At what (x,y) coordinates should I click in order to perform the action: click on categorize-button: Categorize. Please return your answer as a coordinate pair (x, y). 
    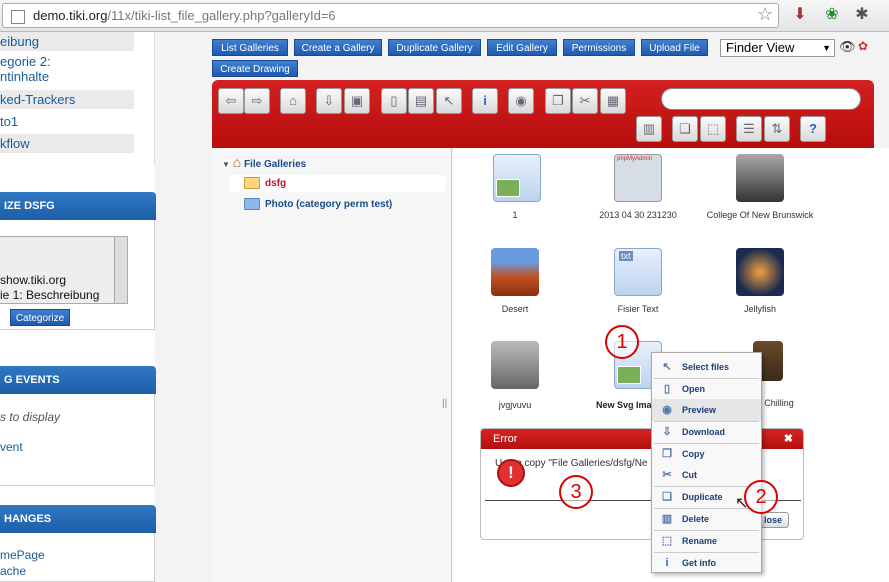
    Looking at the image, I should click on (40, 317).